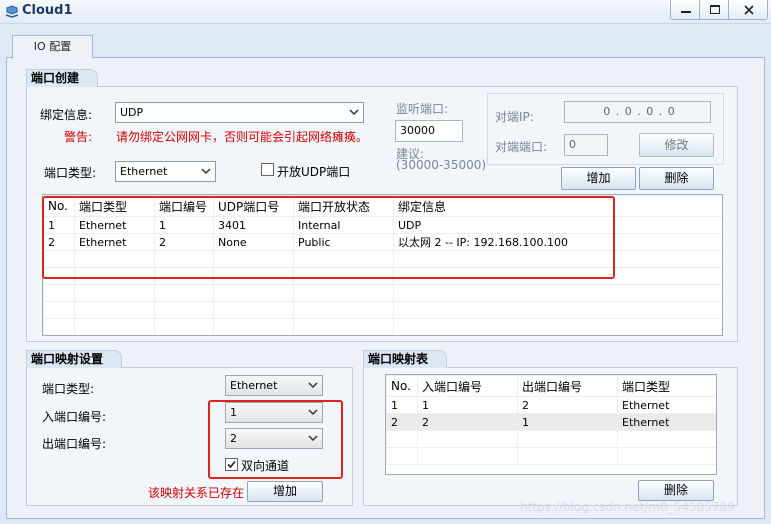 The height and width of the screenshot is (524, 771). Describe the element at coordinates (598, 178) in the screenshot. I see `port-add-button: 增加` at that location.